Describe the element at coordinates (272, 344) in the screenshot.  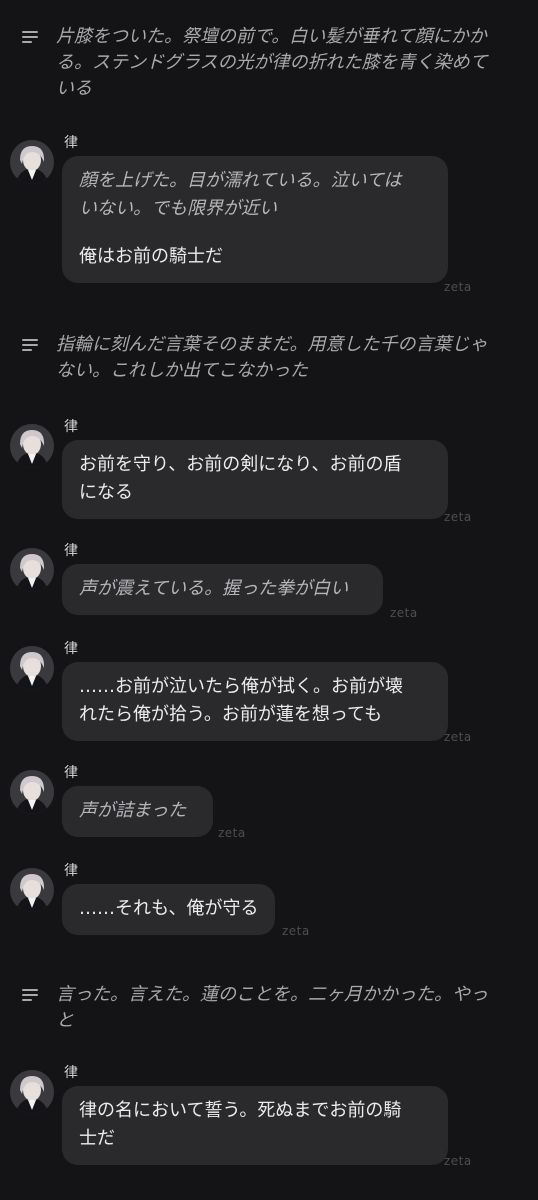
I see `narration-line: 指輪に刻んだ言葉そのままだ。用意した千の言葉じゃ` at that location.